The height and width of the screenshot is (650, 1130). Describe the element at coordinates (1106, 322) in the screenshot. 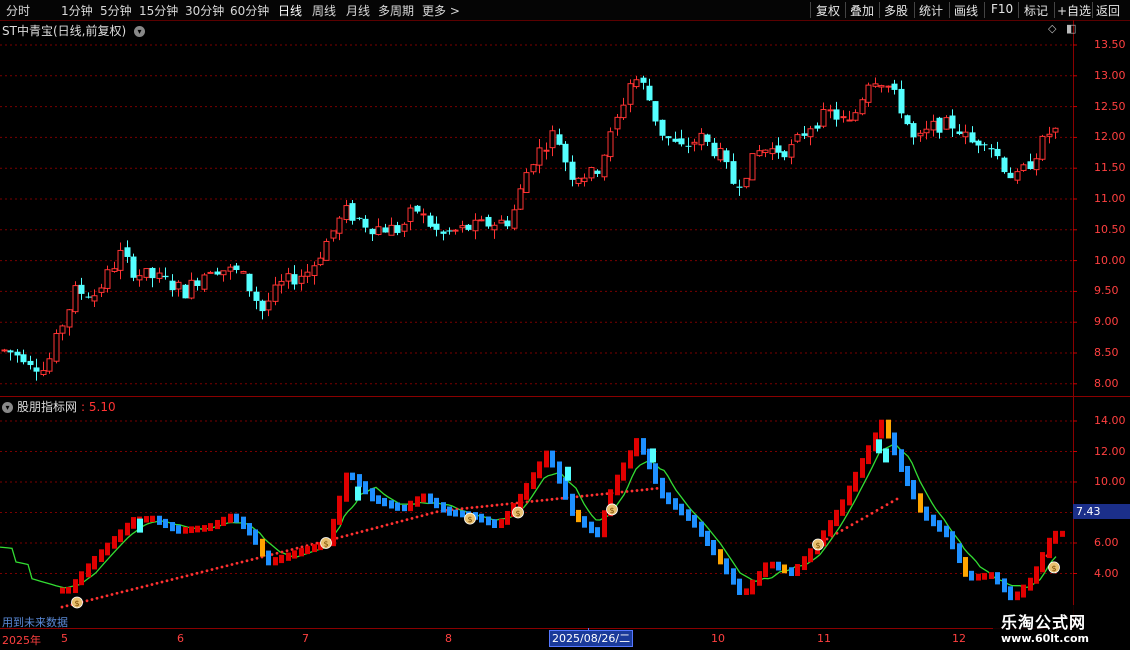

I see `price-tick-label: 9.00` at that location.